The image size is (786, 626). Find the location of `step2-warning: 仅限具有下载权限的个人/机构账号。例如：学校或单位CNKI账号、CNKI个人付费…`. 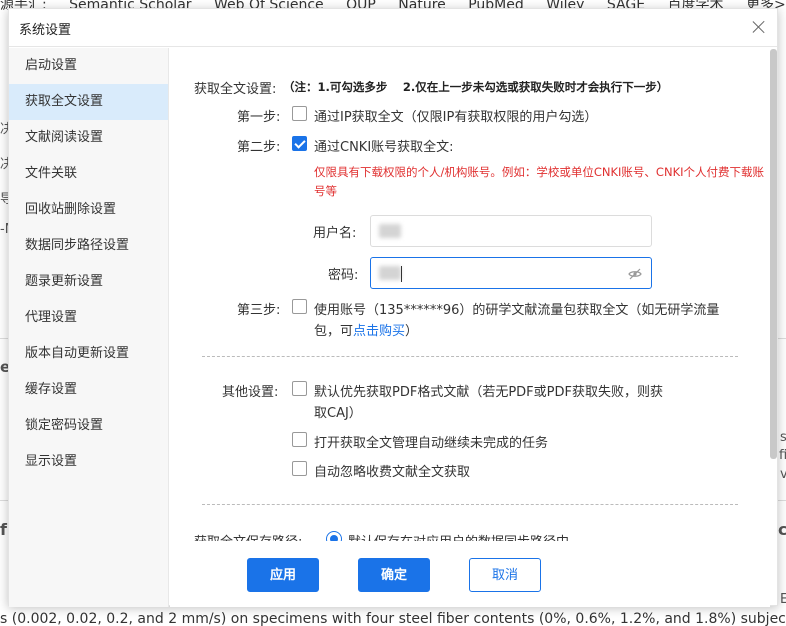

step2-warning: 仅限具有下载权限的个人/机构账号。例如：学校或单位CNKI账号、CNKI个人付费… is located at coordinates (539, 181).